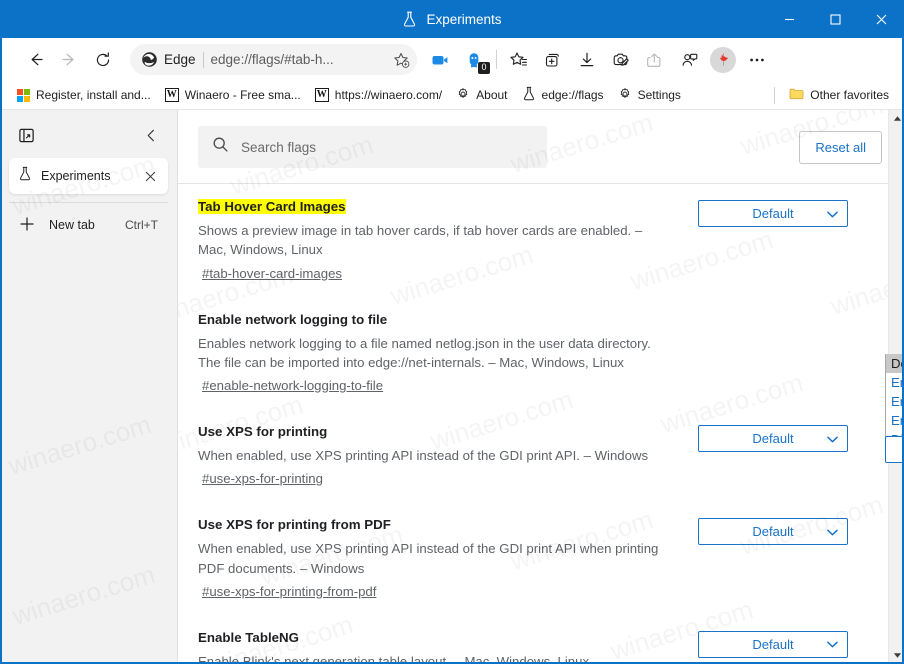 The width and height of the screenshot is (904, 664). Describe the element at coordinates (378, 95) in the screenshot. I see `bookmark-winaero-url: W https://winaero.com/` at that location.